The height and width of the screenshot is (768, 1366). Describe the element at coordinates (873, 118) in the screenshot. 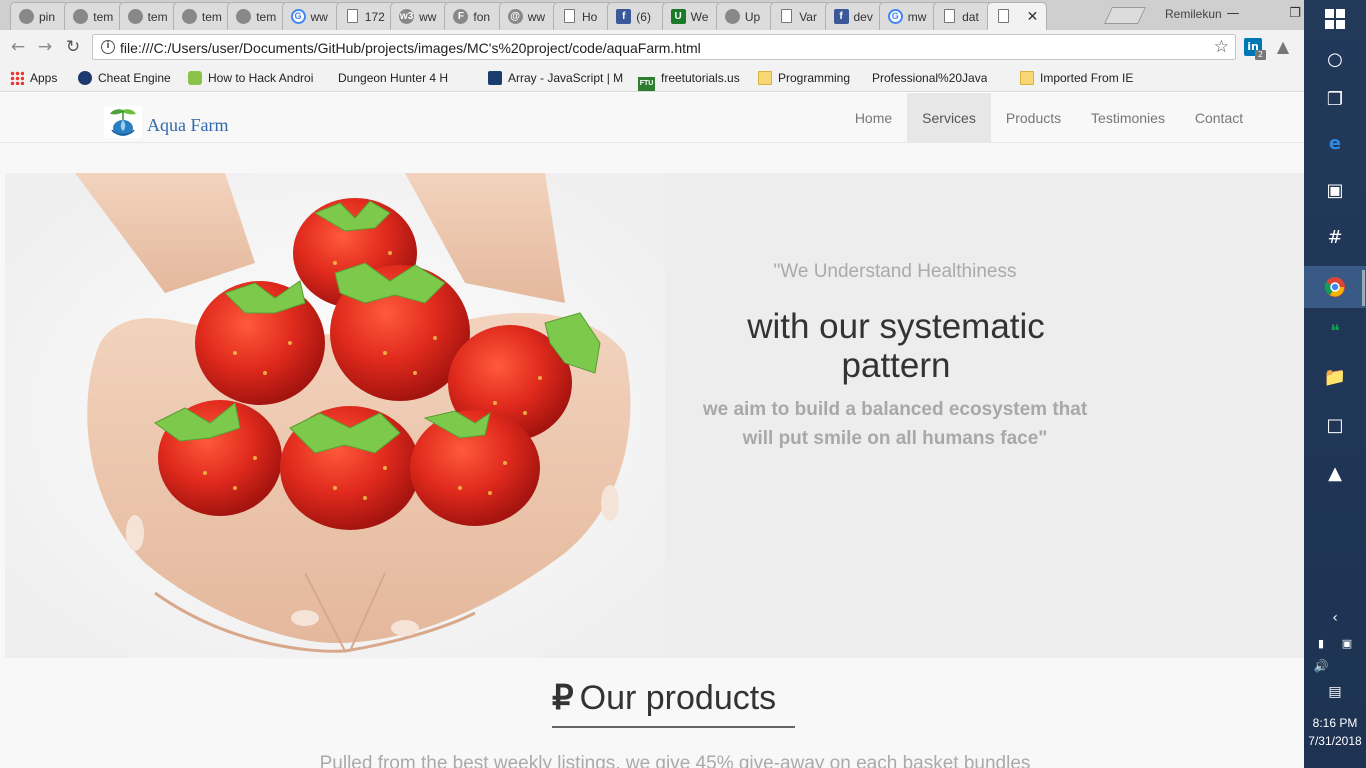

I see `nav-link-home: Home` at that location.